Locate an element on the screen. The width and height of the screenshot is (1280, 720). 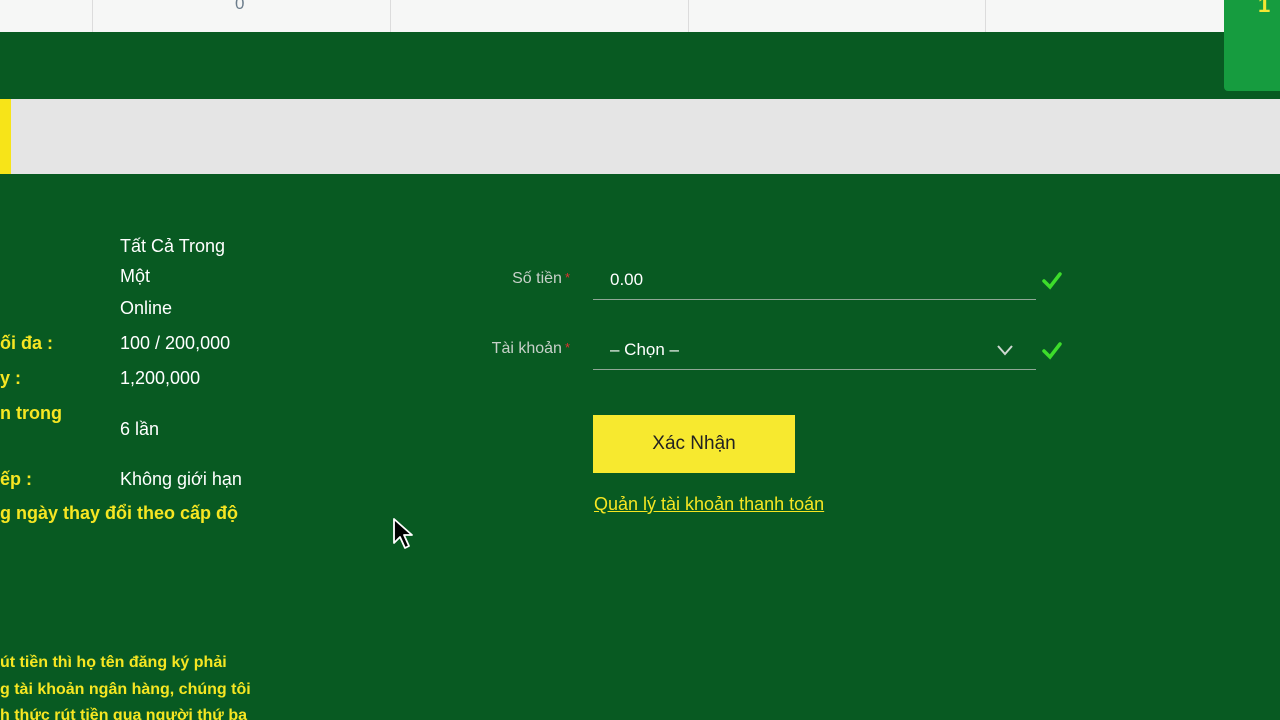
game-name-line2: Một is located at coordinates (135, 276).